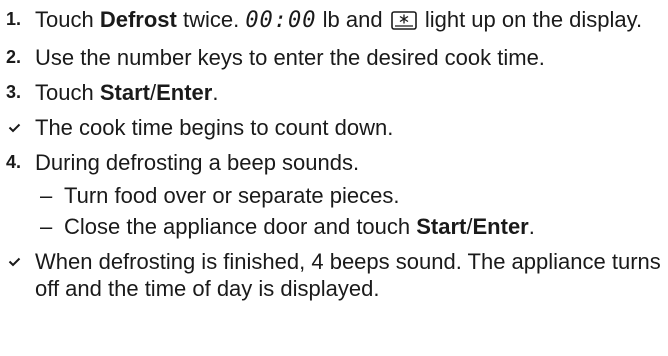 The image size is (668, 356). Describe the element at coordinates (281, 20) in the screenshot. I see `display-value: 00:00` at that location.